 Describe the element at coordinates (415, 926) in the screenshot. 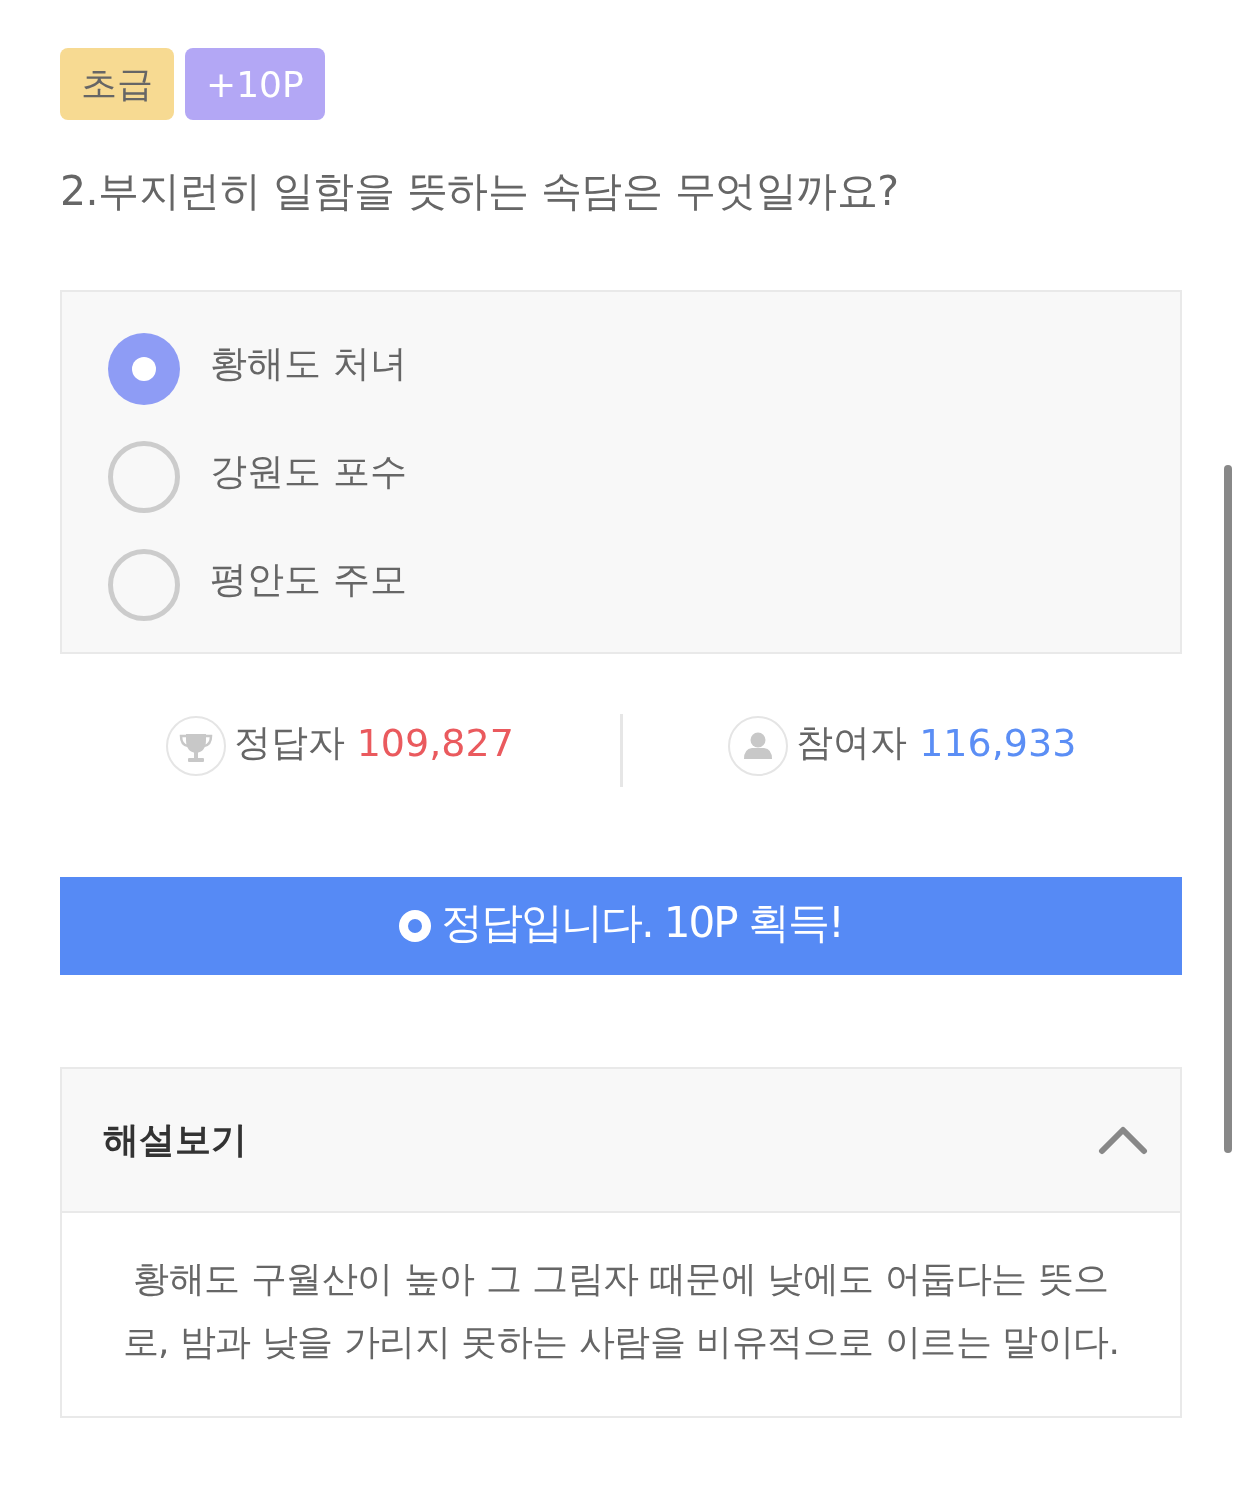

I see `ring-icon` at that location.